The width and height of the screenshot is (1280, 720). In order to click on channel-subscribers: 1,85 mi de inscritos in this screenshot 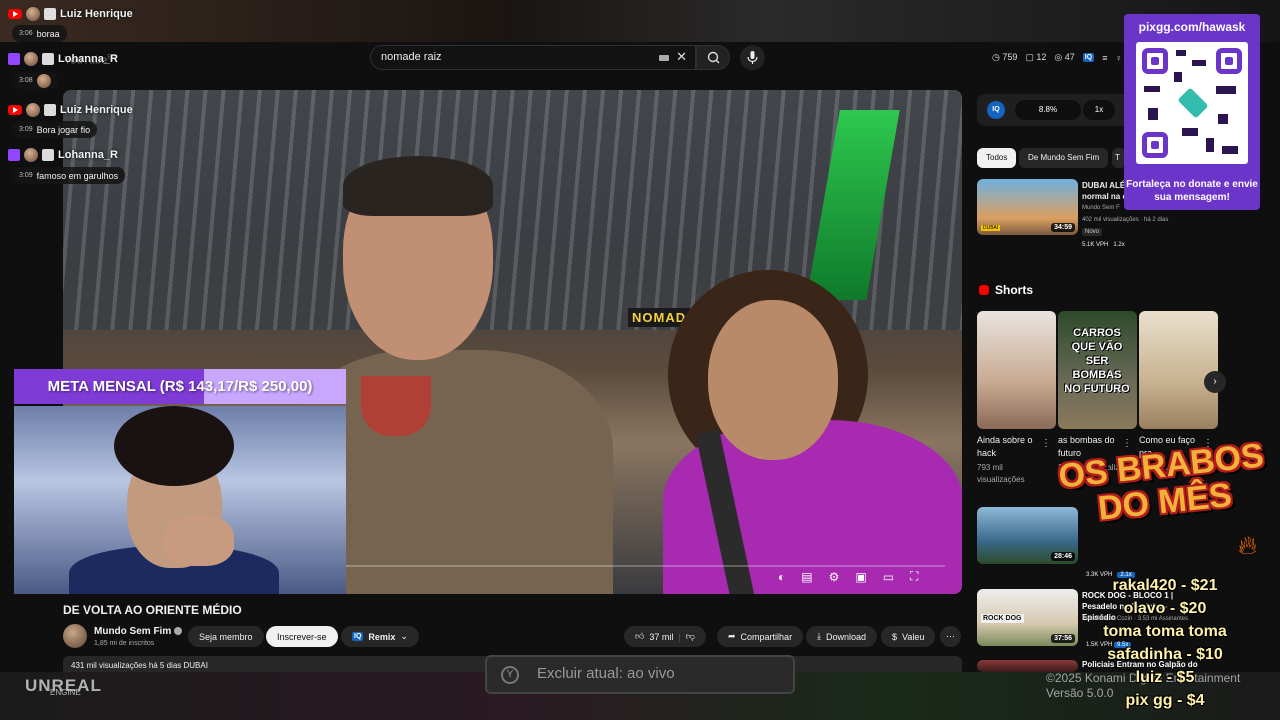, I will do `click(124, 643)`.